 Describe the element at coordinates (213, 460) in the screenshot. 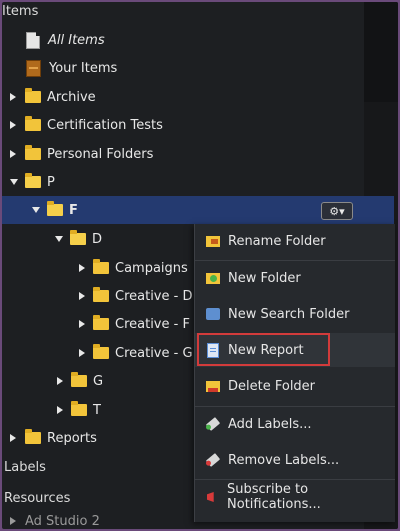

I see `remove-label-icon` at that location.